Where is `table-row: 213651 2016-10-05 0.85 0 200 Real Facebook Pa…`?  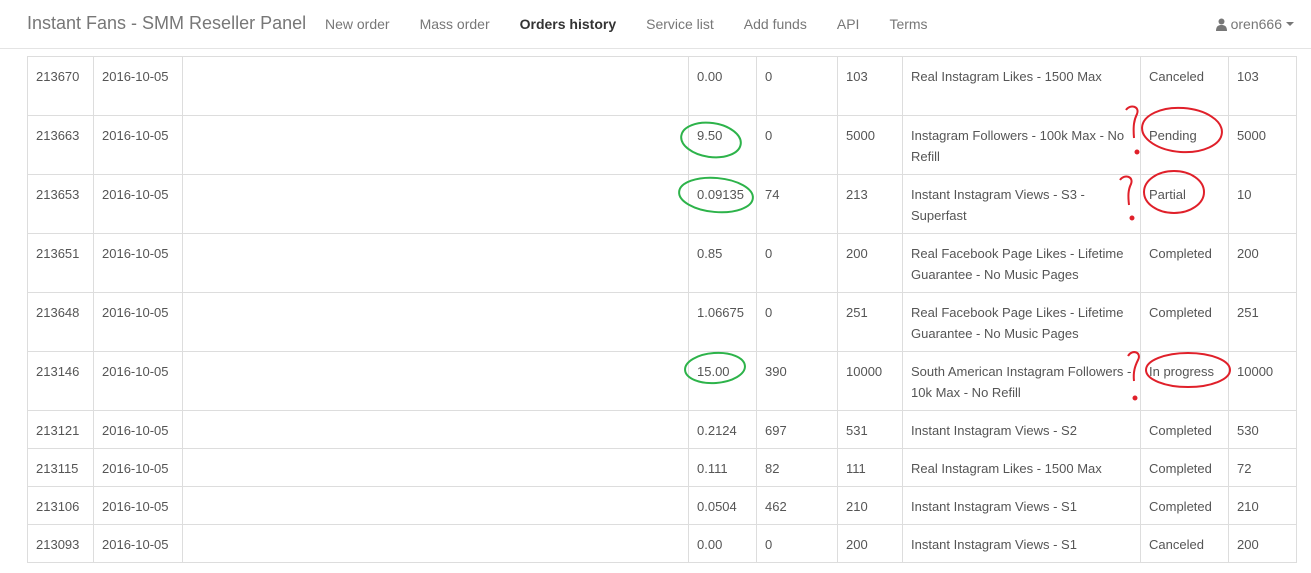
table-row: 213651 2016-10-05 0.85 0 200 Real Facebook Pa… is located at coordinates (662, 263).